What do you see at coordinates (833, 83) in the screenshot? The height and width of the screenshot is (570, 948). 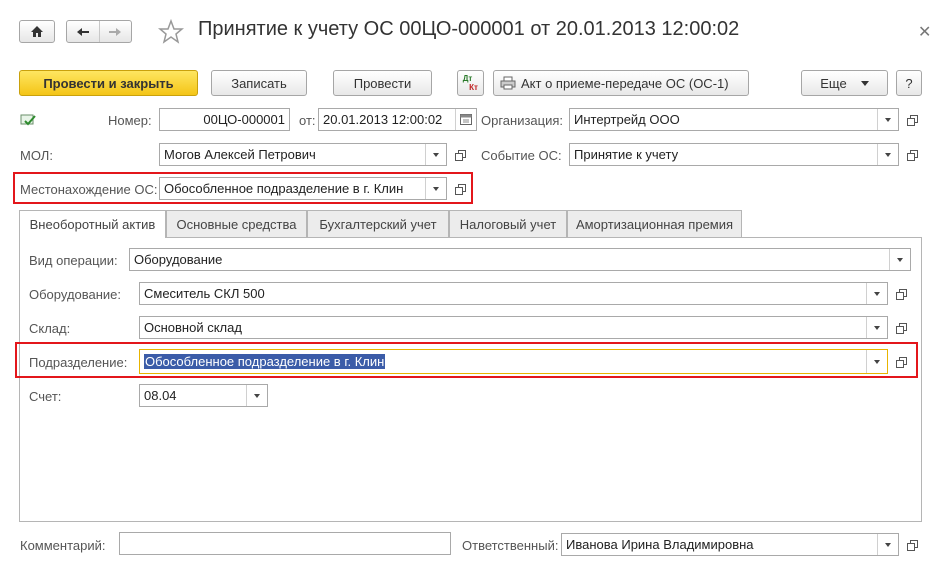 I see `more-label: Еще` at bounding box center [833, 83].